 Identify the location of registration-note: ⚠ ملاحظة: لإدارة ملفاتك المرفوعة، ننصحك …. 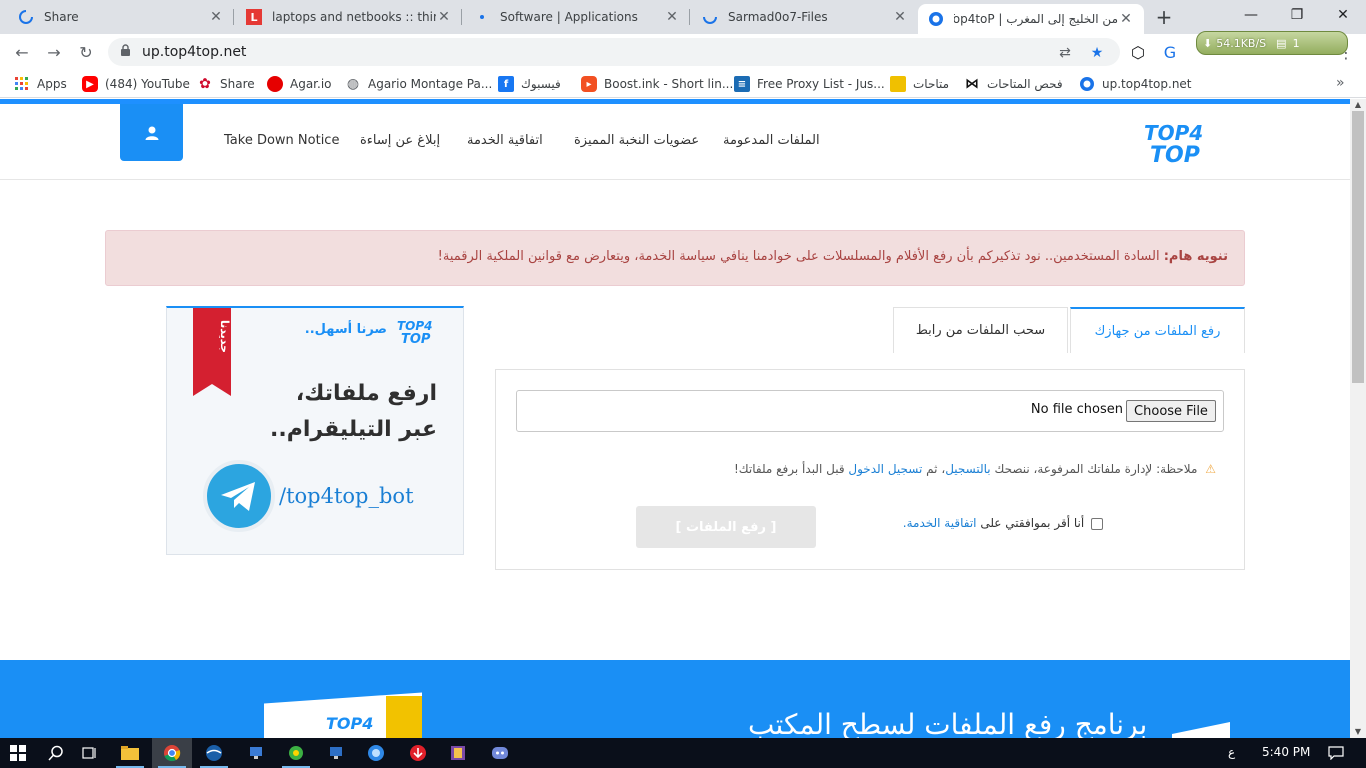
(856, 469).